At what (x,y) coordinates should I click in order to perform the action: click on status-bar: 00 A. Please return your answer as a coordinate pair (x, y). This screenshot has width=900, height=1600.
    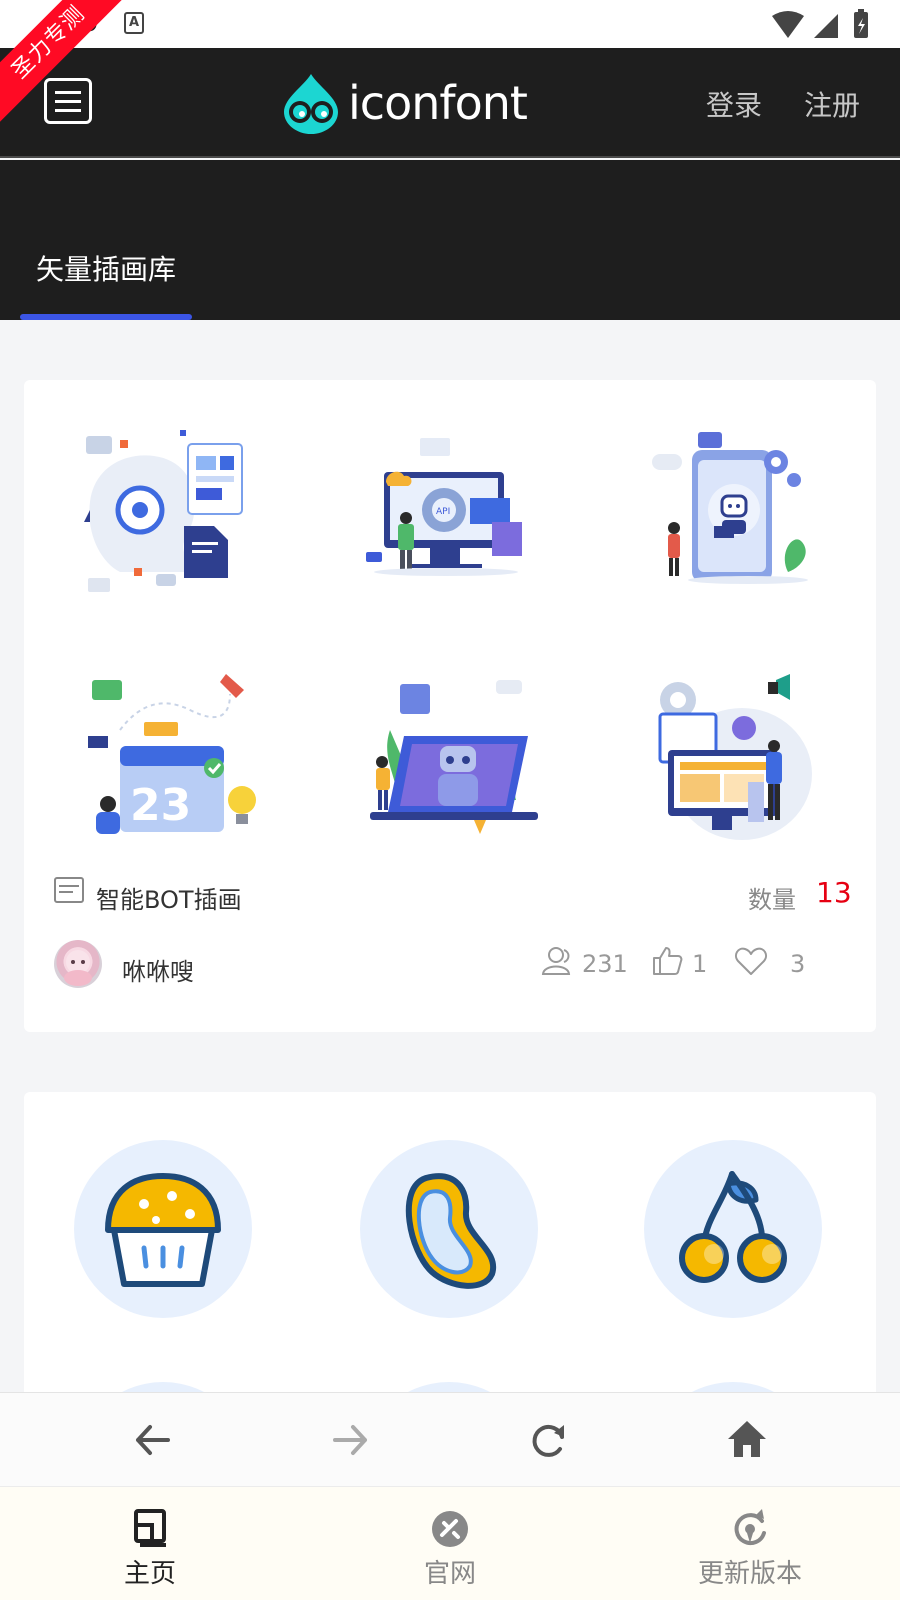
    Looking at the image, I should click on (450, 24).